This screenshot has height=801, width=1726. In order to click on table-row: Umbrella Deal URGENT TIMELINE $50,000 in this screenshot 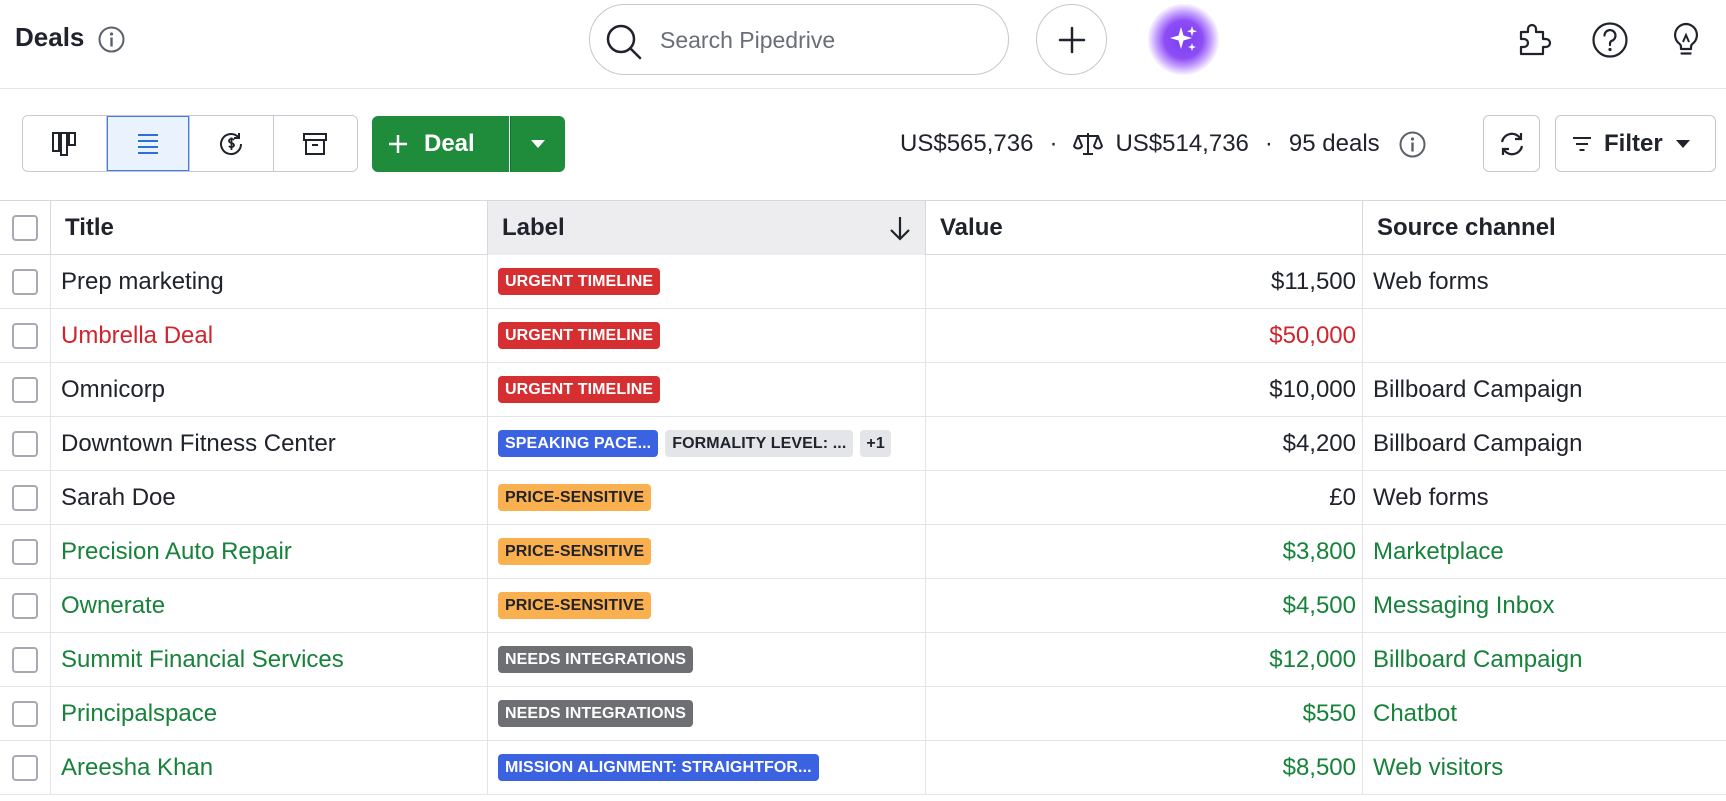, I will do `click(863, 336)`.